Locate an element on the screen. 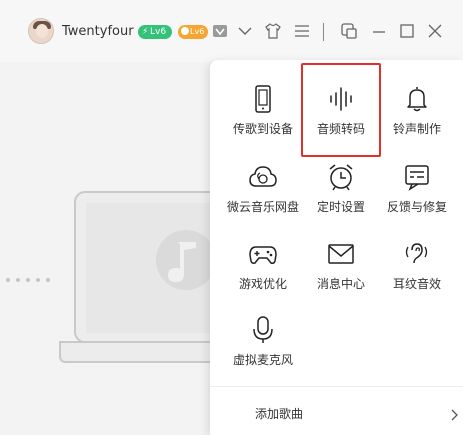 The height and width of the screenshot is (435, 463). menu-item-label: 消息中心 is located at coordinates (340, 284).